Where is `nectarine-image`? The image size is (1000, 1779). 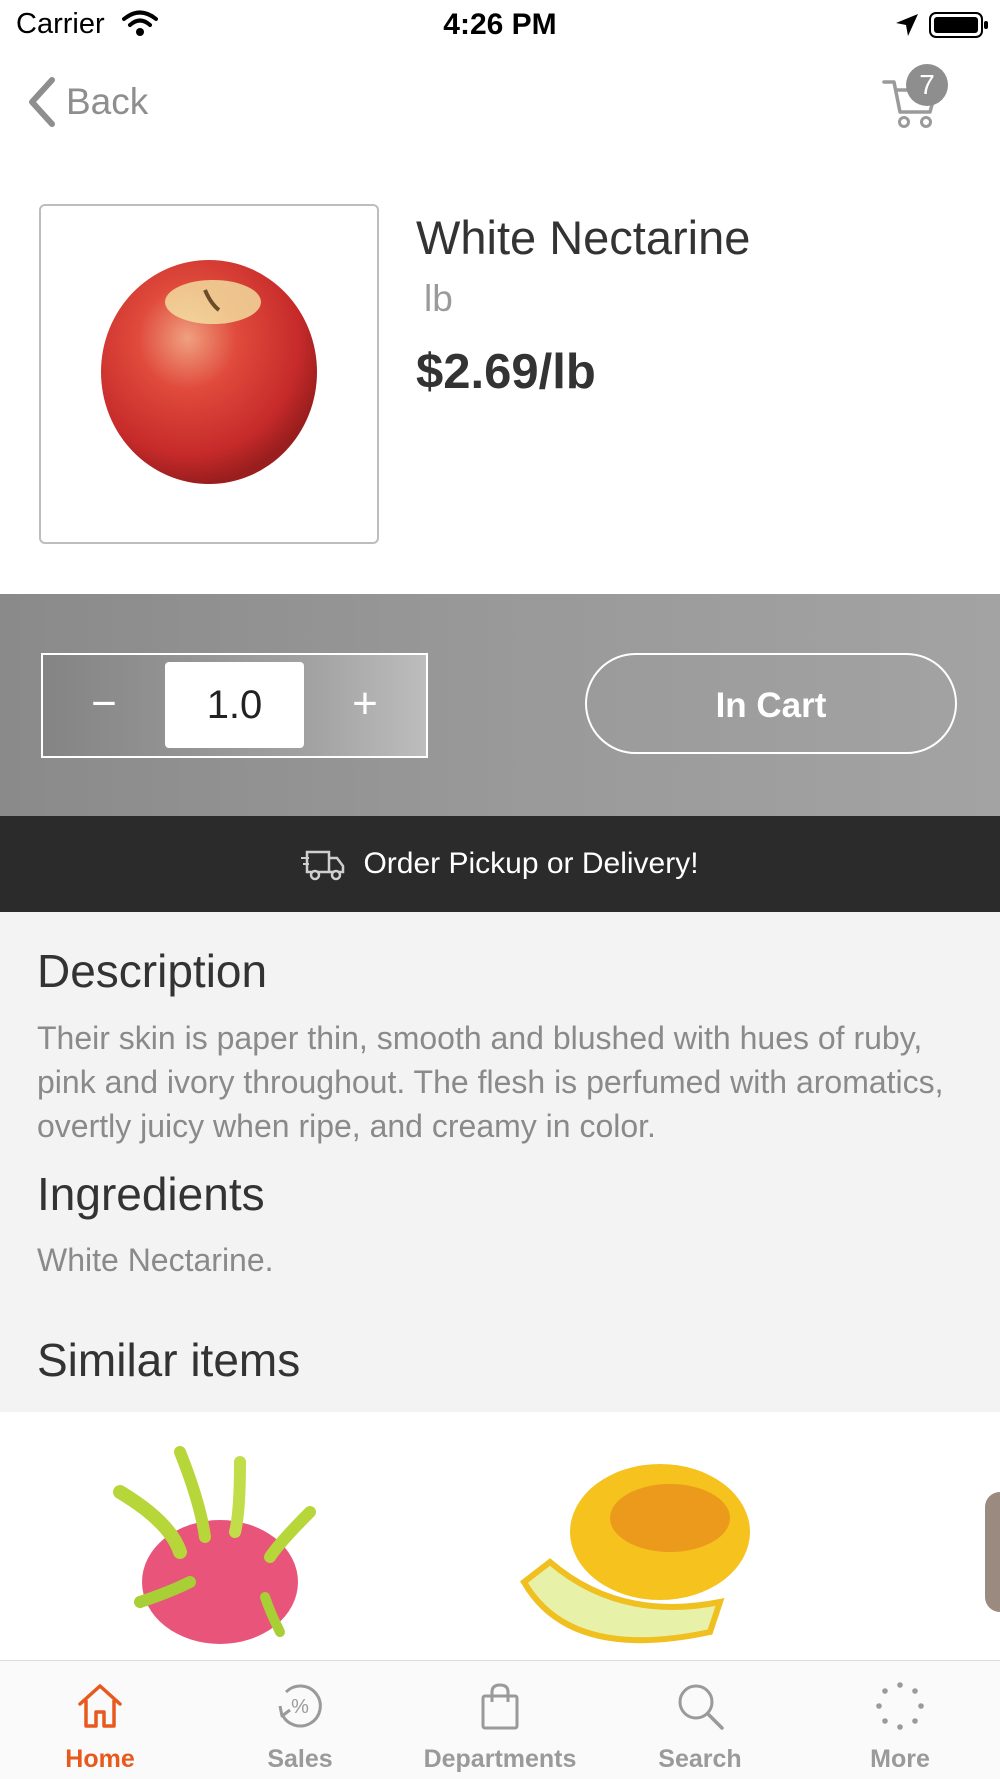
nectarine-image is located at coordinates (209, 372).